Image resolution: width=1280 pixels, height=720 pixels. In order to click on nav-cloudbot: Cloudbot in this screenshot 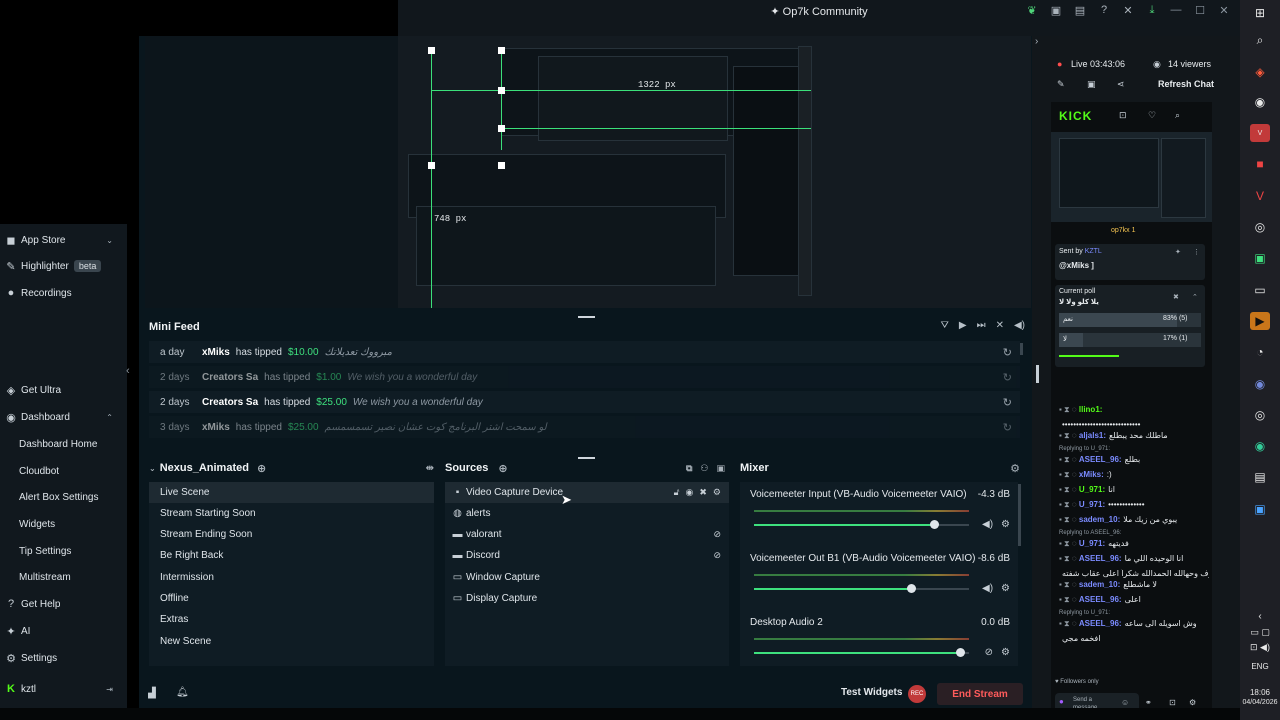, I will do `click(62, 471)`.